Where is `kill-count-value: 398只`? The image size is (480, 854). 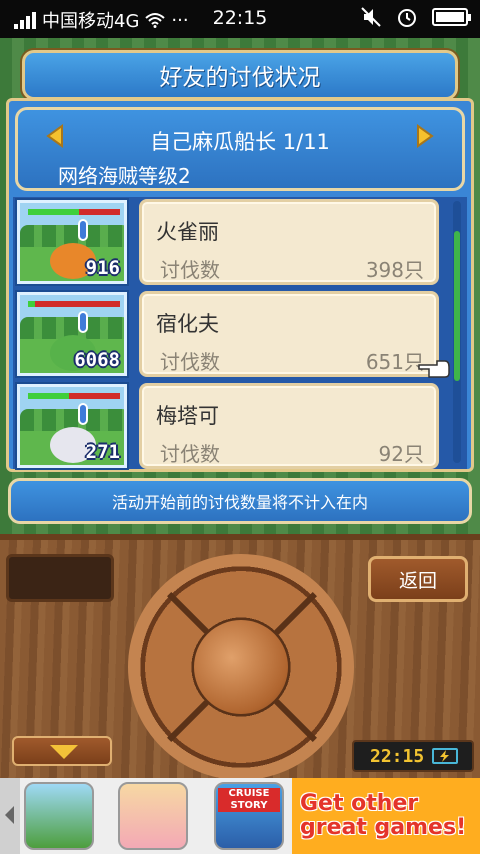
kill-count-value: 398只 is located at coordinates (394, 270).